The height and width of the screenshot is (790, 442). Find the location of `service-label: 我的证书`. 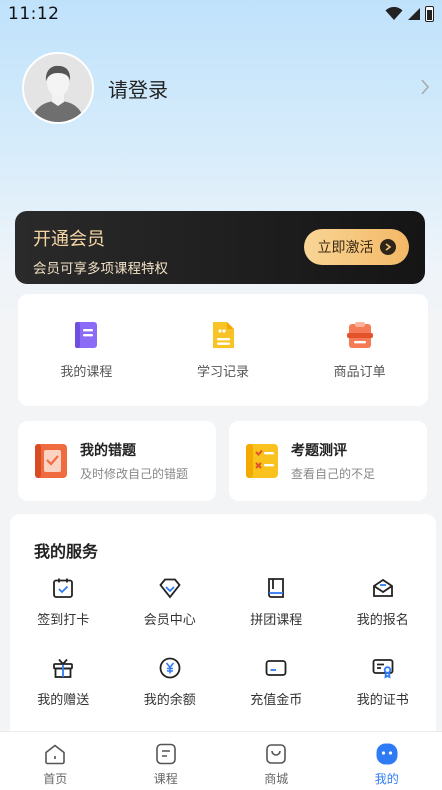

service-label: 我的证书 is located at coordinates (382, 700).